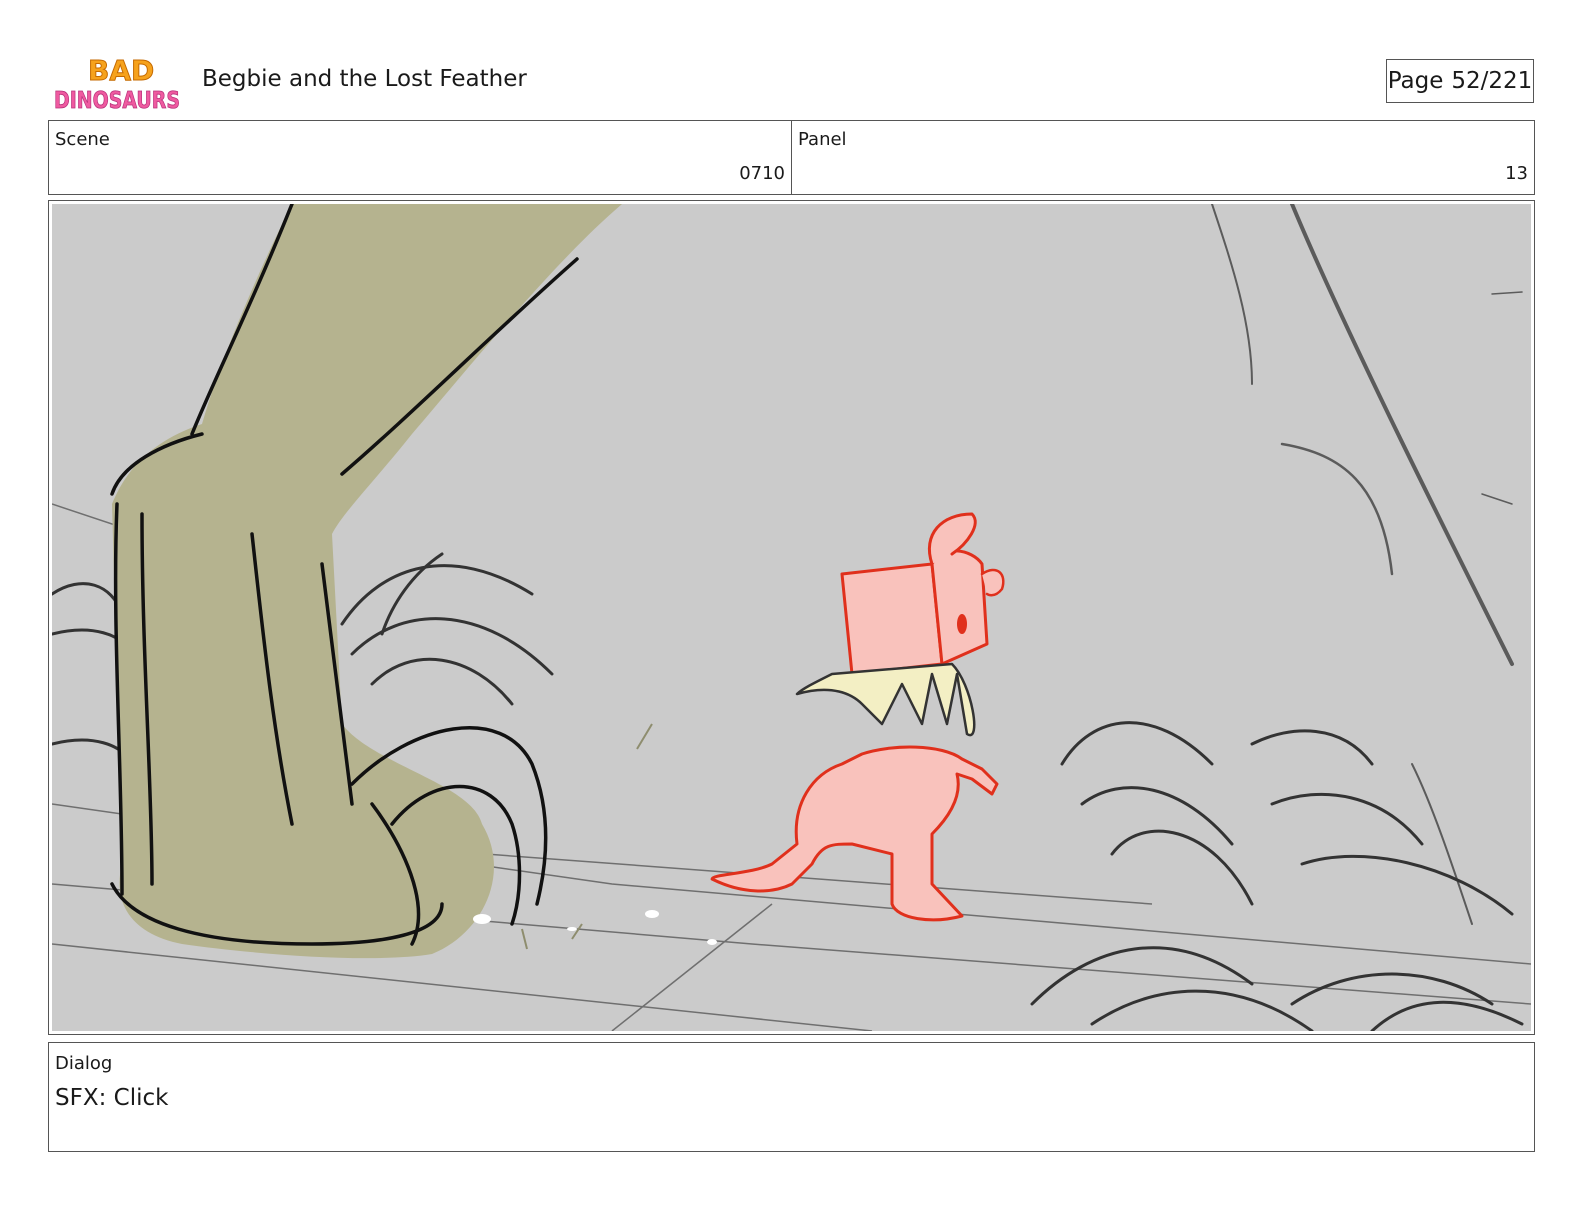 Image resolution: width=1584 pixels, height=1224 pixels. I want to click on page-counter: Page 52/221, so click(1460, 81).